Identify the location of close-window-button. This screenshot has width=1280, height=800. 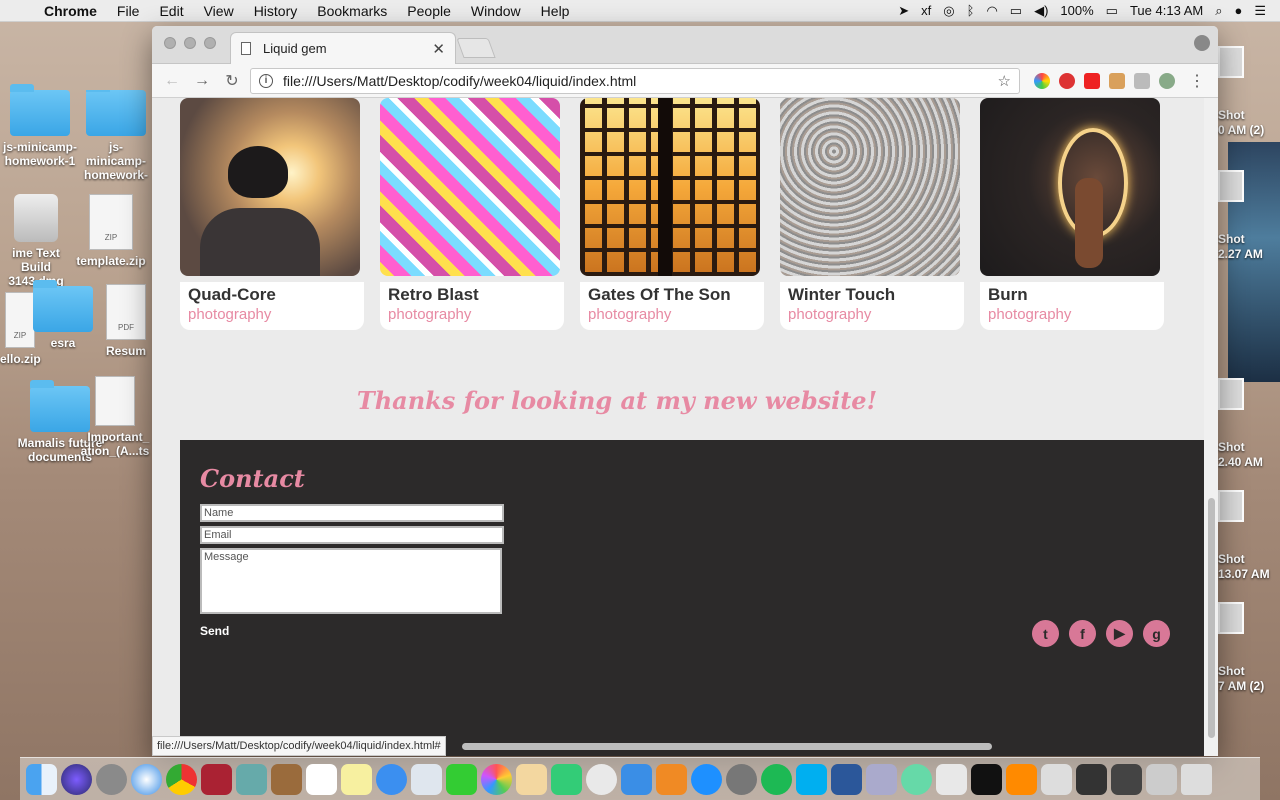
(170, 43).